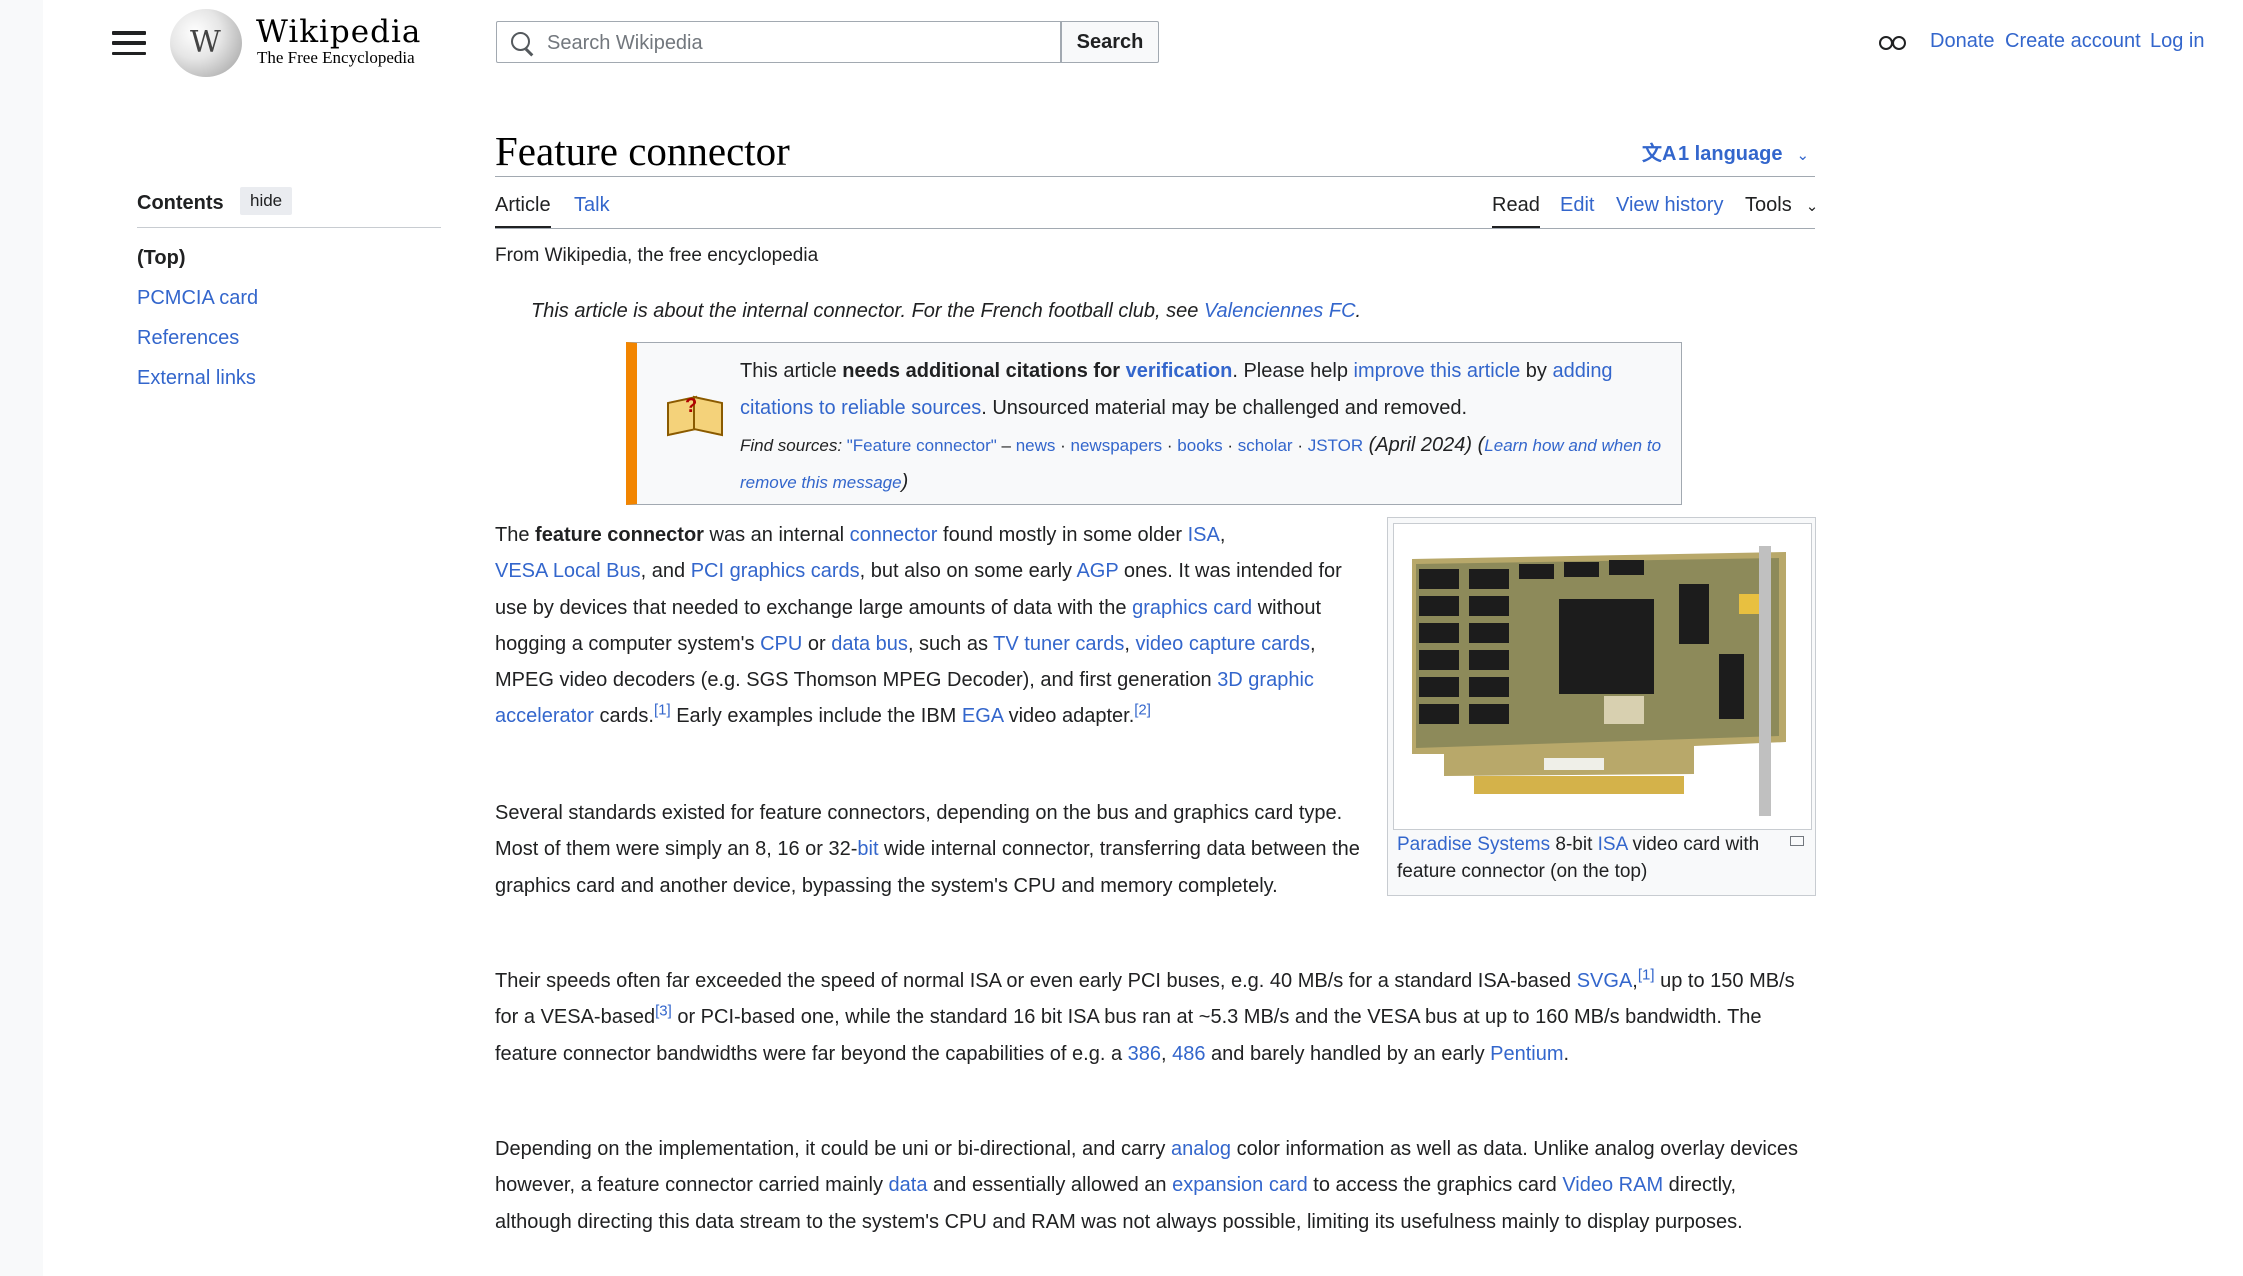 This screenshot has width=2243, height=1276. Describe the element at coordinates (1204, 535) in the screenshot. I see `isa-link: ISA` at that location.